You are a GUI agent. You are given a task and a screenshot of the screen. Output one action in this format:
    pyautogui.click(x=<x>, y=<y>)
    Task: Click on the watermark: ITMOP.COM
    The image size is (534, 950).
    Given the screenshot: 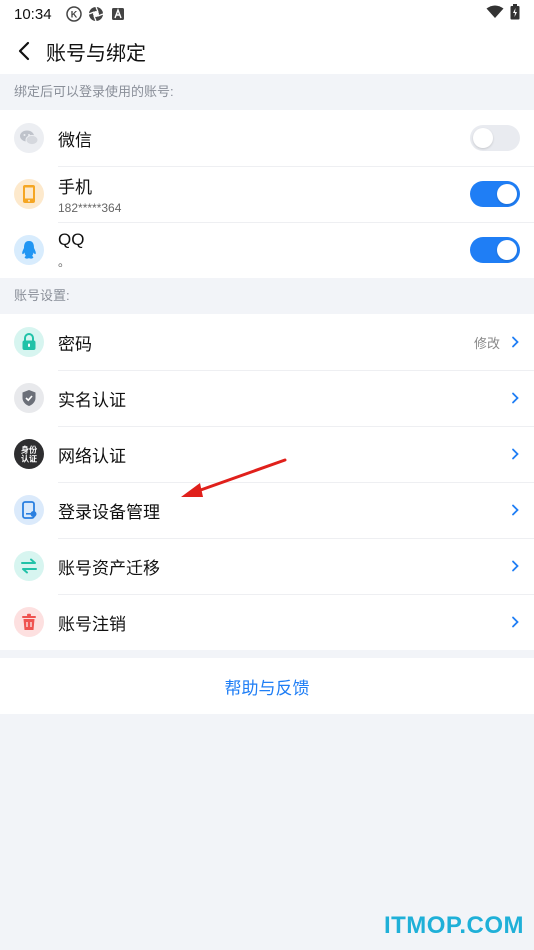 What is the action you would take?
    pyautogui.click(x=453, y=925)
    